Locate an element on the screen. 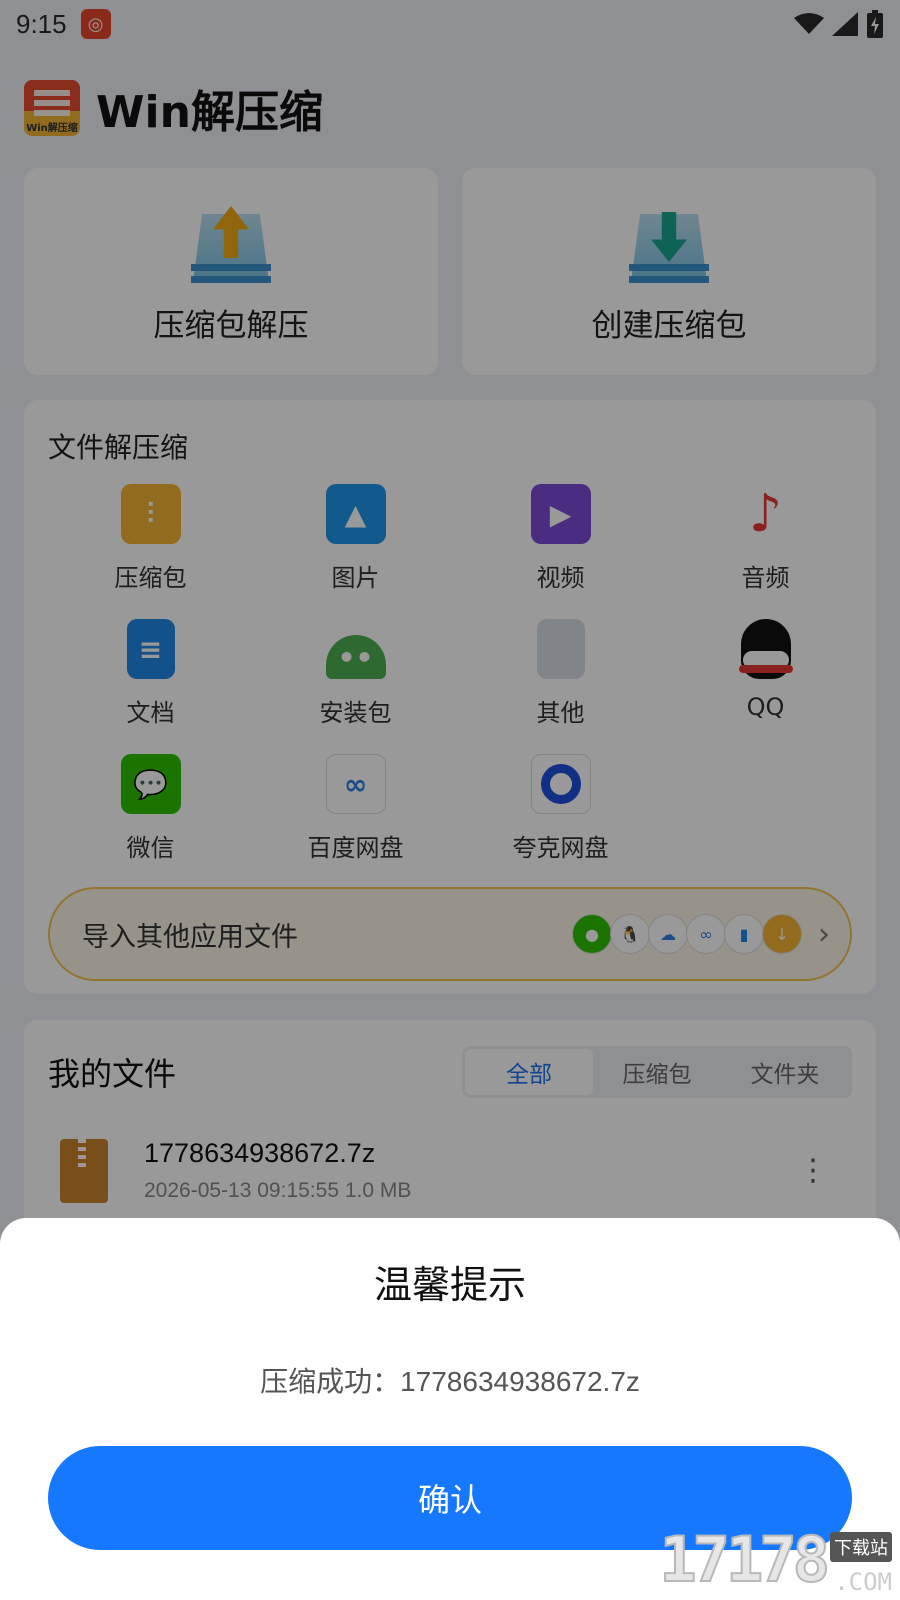 This screenshot has height=1600, width=900. dialog-message: 压缩成功：1778634938672.7z is located at coordinates (450, 1381).